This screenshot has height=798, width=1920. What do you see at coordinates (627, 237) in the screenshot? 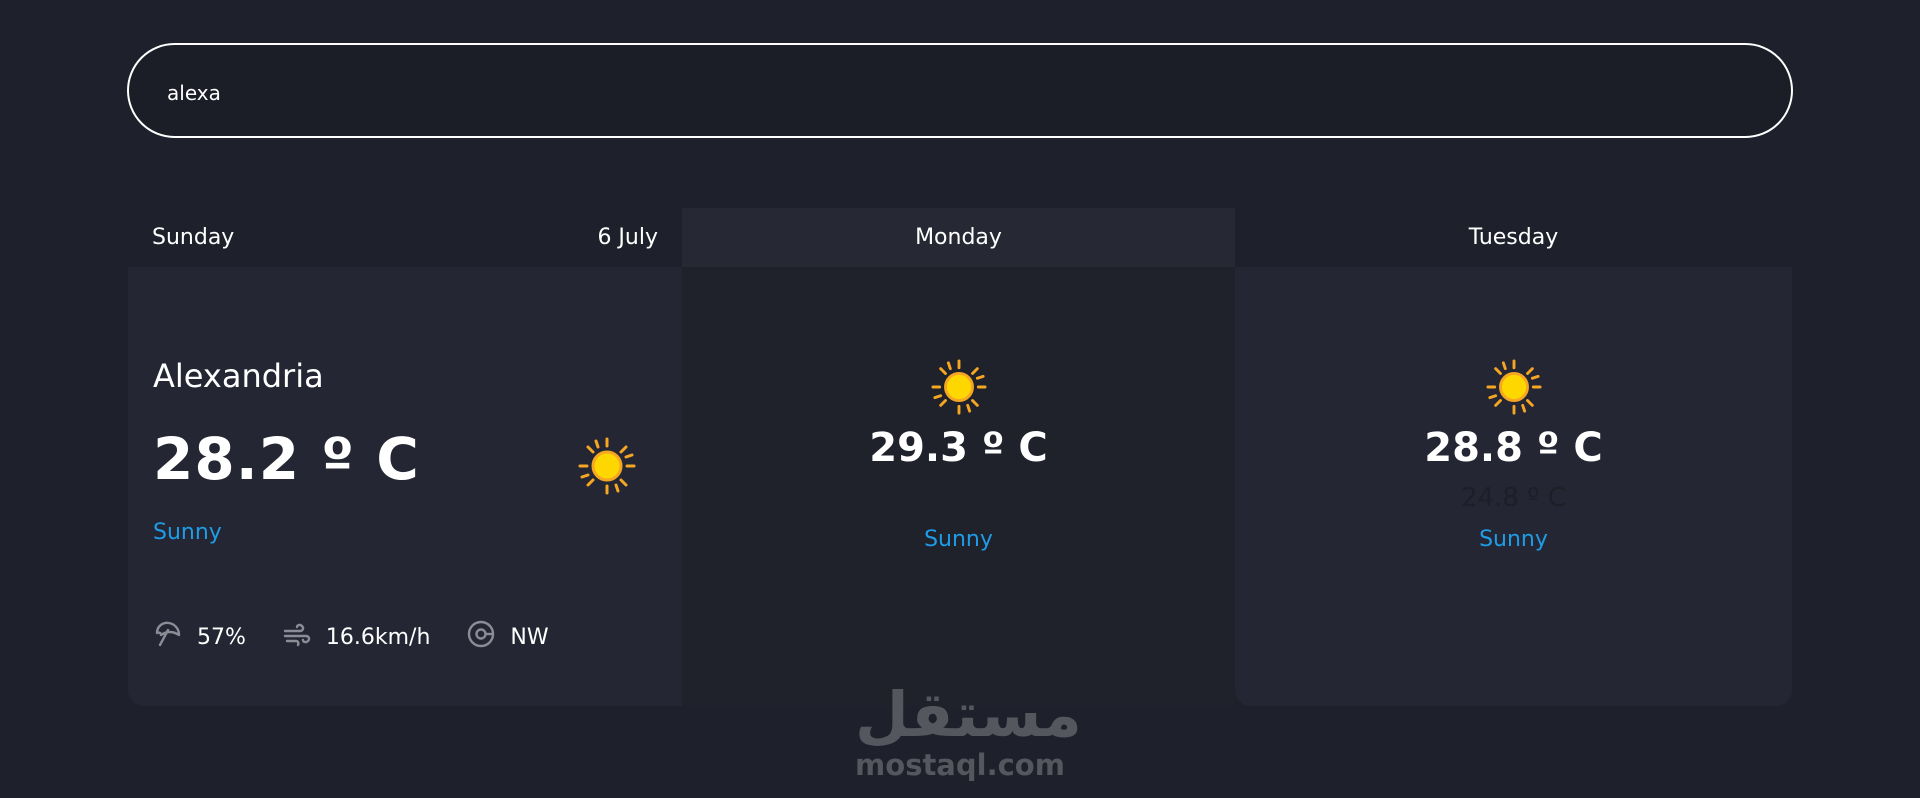
I see `today-date: 6 July` at bounding box center [627, 237].